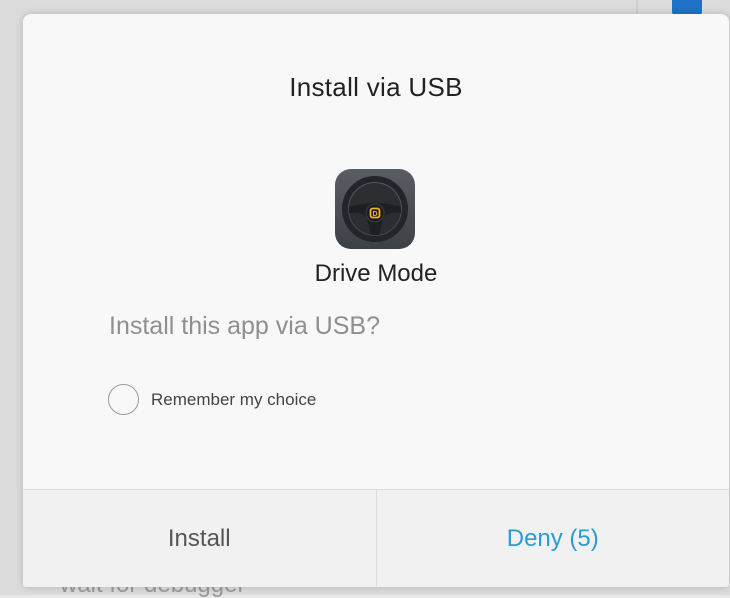 The height and width of the screenshot is (598, 730). What do you see at coordinates (234, 399) in the screenshot?
I see `remember-choice-label: Remember my choice` at bounding box center [234, 399].